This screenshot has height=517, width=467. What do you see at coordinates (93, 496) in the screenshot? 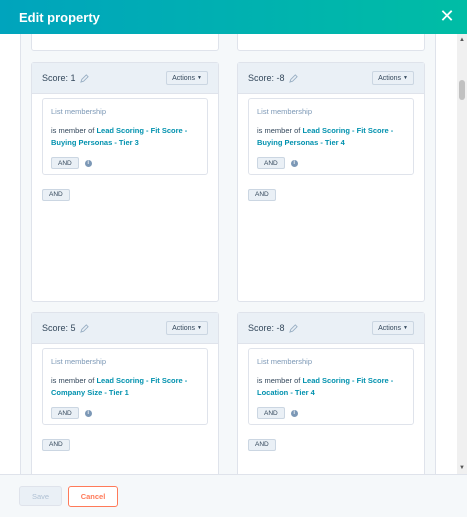
I see `cancel-button: Cancel` at bounding box center [93, 496].